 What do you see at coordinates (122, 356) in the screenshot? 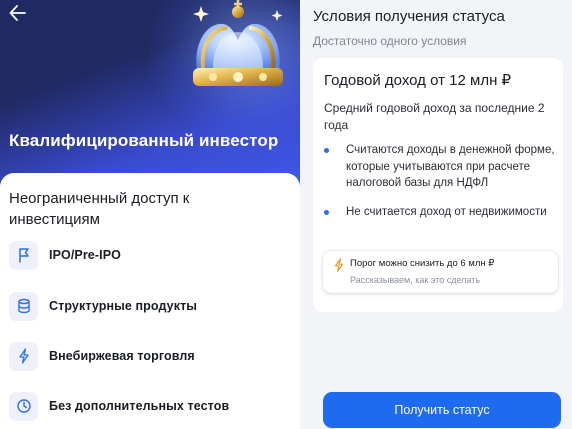
I see `feature-label: Внебиржевая торговля` at bounding box center [122, 356].